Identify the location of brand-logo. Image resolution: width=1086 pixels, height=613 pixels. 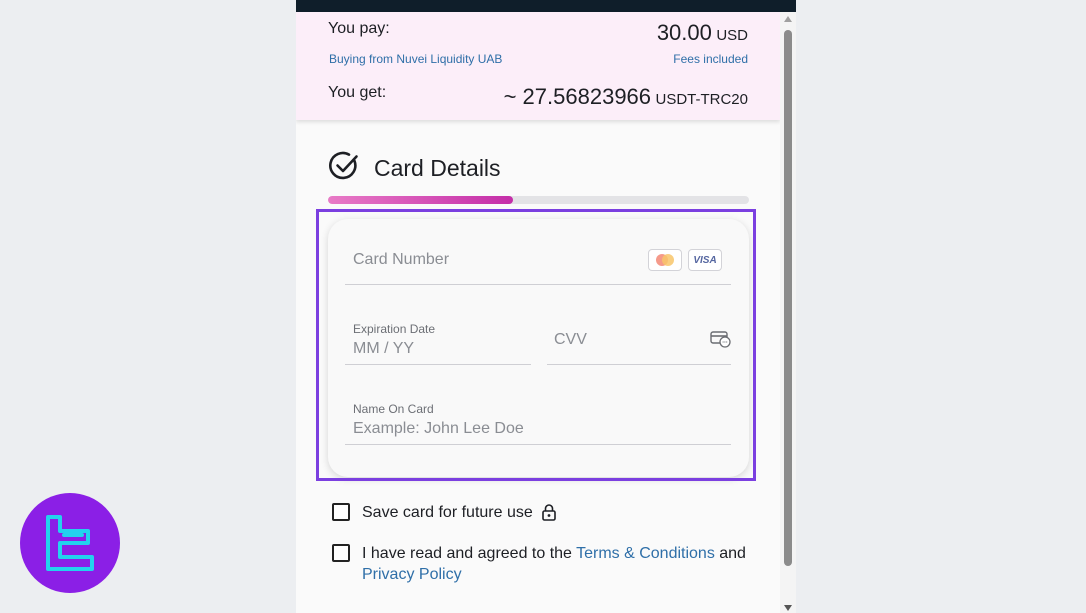
(70, 543).